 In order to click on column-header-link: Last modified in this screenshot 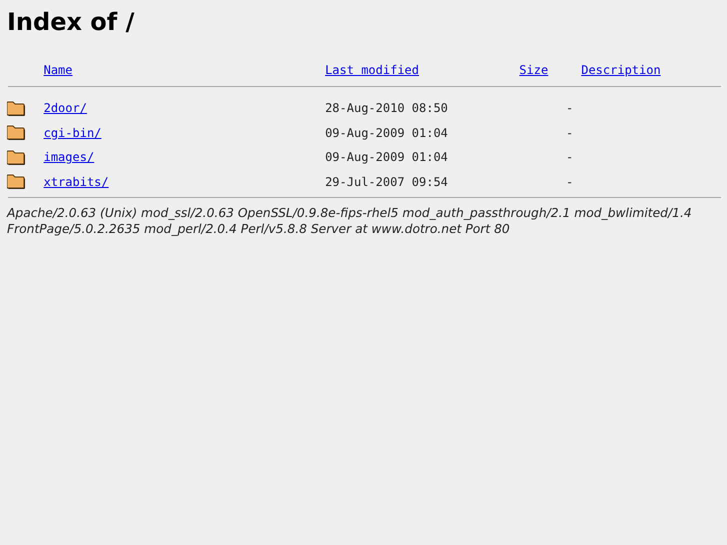, I will do `click(372, 70)`.